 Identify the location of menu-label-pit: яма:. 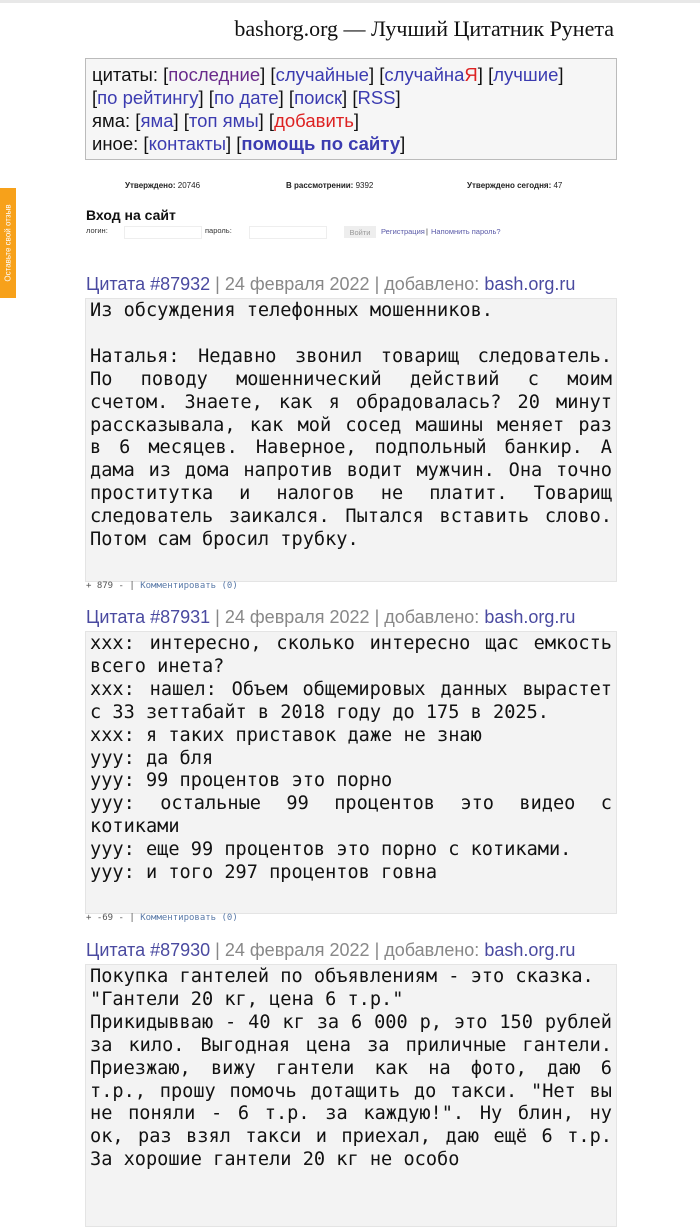
(111, 120).